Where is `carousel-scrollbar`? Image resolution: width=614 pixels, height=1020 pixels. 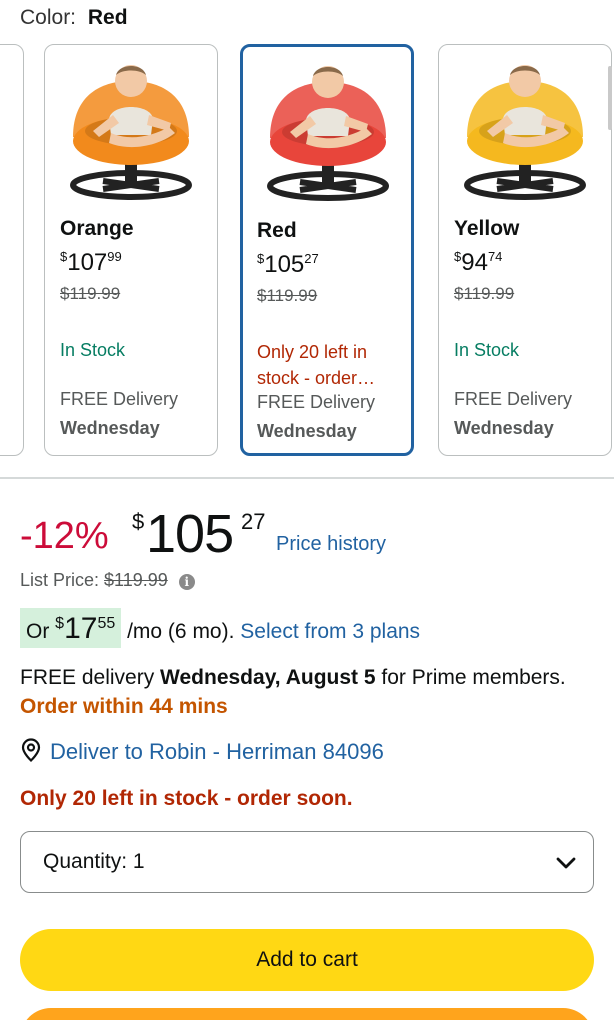 carousel-scrollbar is located at coordinates (610, 98).